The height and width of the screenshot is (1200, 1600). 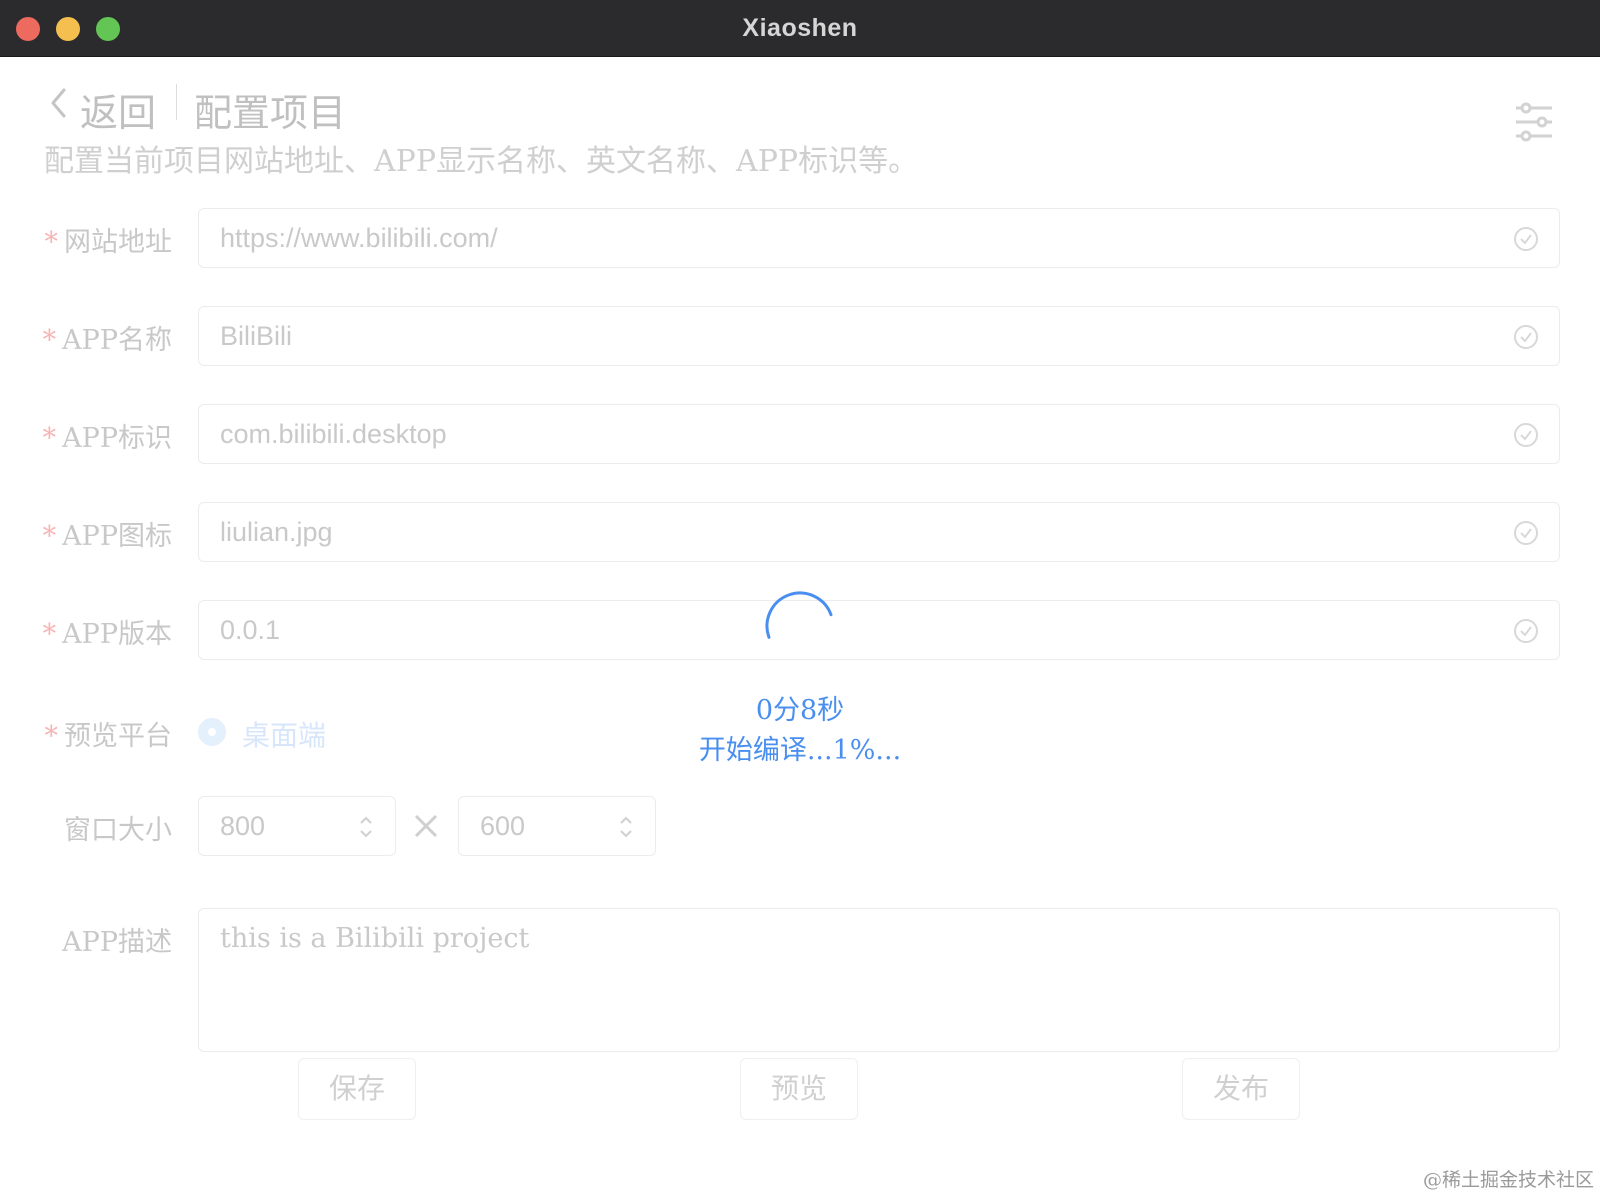 I want to click on app-name-input-value: BiliBili, so click(x=256, y=336).